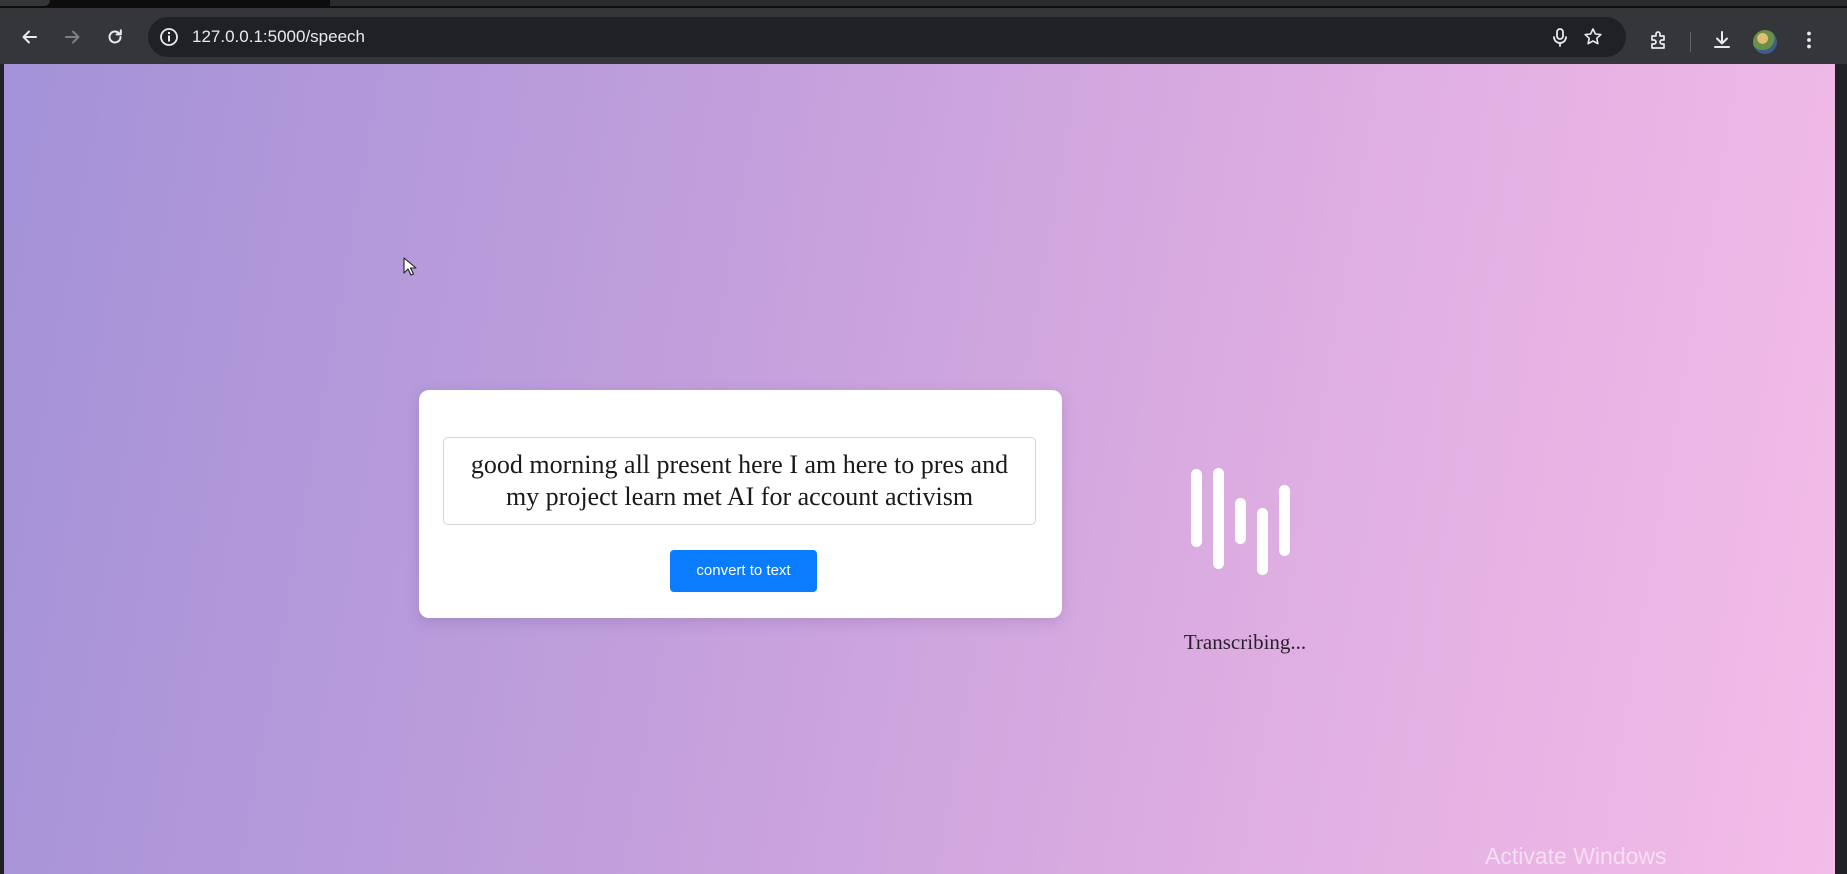 The height and width of the screenshot is (874, 1847). I want to click on browser-toolbar: 127.0.0.1:5000/speech, so click(923, 36).